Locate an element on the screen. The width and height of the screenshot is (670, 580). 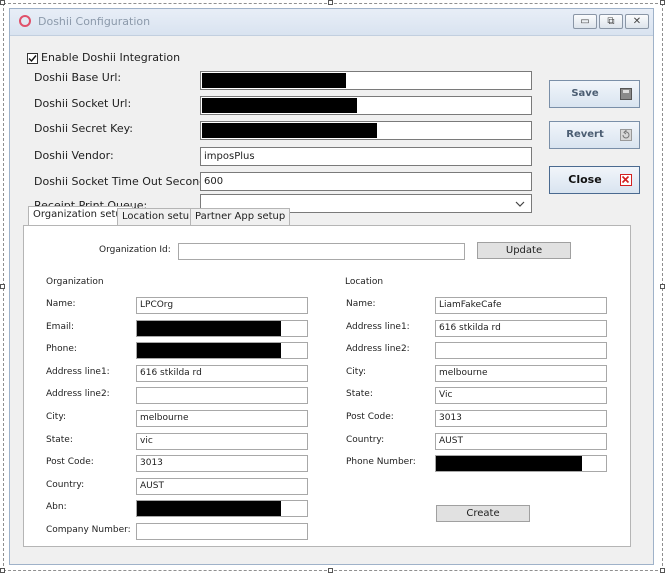
organization-label: Country: is located at coordinates (65, 484).